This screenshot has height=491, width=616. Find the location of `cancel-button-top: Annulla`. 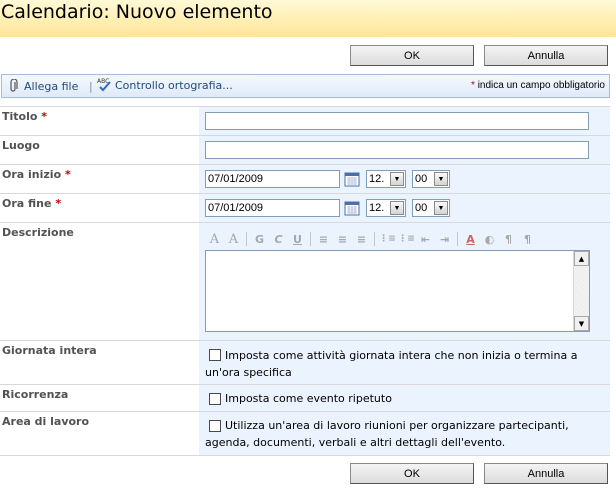

cancel-button-top: Annulla is located at coordinates (546, 55).